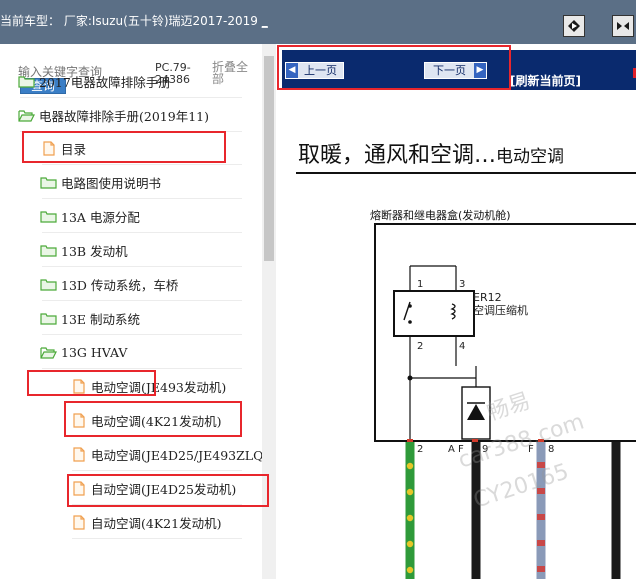 This screenshot has height=579, width=636. I want to click on tree-item: 13E 制动系统, so click(90, 318).